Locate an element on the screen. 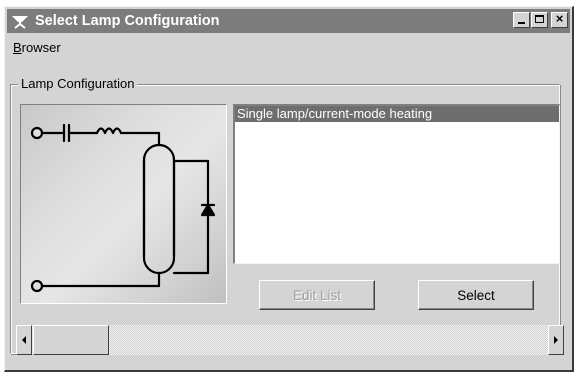 The width and height of the screenshot is (578, 376). menu-browser-label: rowser is located at coordinates (41, 47).